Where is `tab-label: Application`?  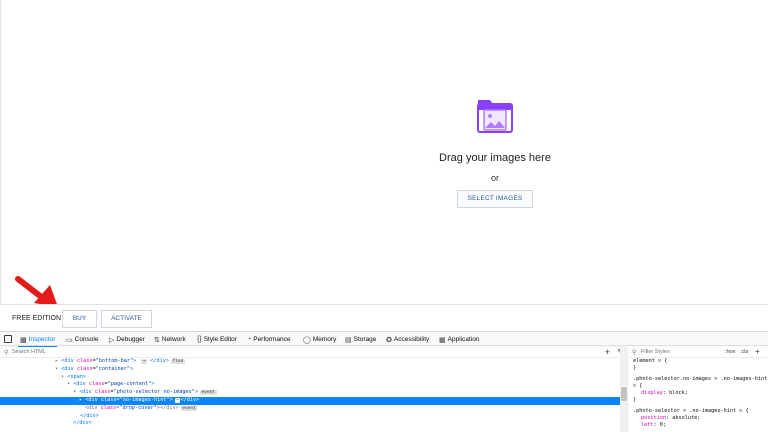
tab-label: Application is located at coordinates (463, 339).